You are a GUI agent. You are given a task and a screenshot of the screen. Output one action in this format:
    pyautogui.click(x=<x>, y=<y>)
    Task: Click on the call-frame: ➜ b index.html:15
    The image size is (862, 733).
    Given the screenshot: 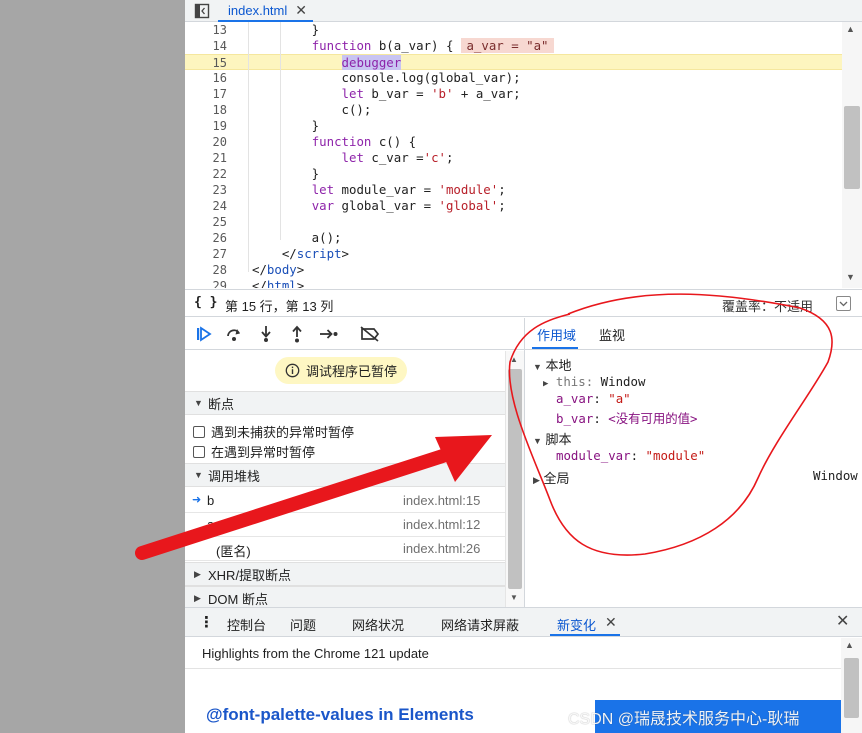 What is the action you would take?
    pyautogui.click(x=345, y=501)
    